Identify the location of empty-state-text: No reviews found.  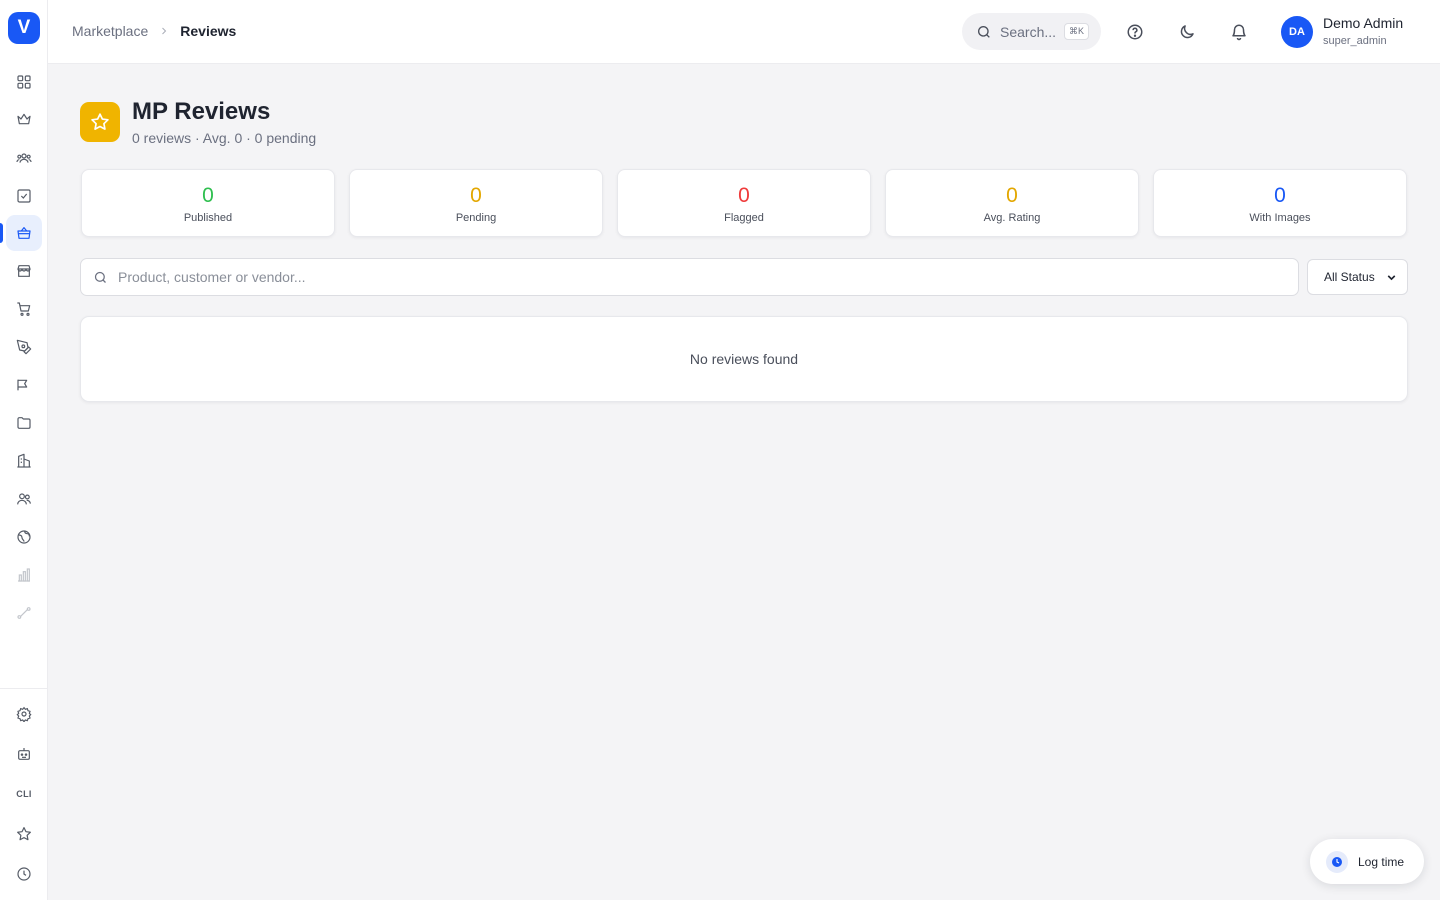
(744, 359).